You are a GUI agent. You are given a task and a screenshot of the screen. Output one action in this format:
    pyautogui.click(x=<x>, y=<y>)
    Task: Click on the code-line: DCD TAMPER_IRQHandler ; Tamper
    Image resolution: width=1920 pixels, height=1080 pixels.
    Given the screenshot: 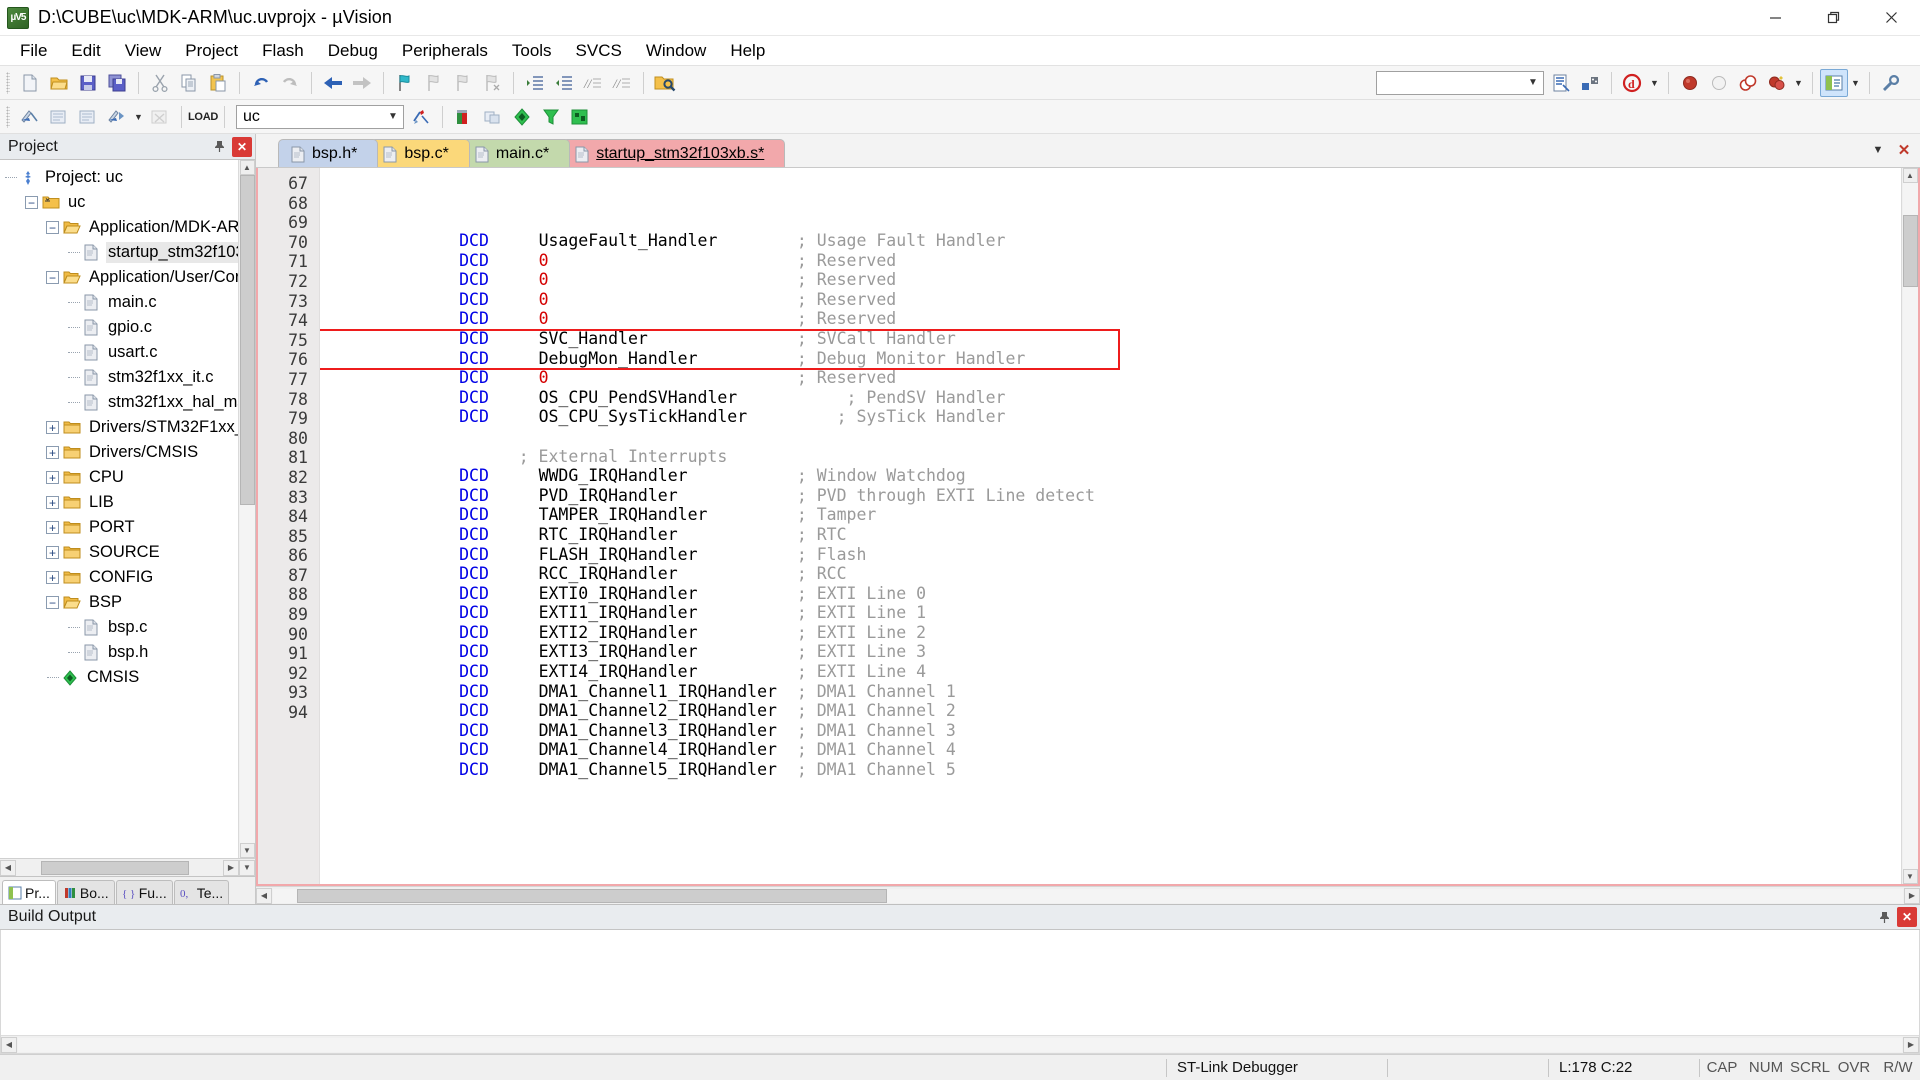 What is the action you would take?
    pyautogui.click(x=1110, y=515)
    